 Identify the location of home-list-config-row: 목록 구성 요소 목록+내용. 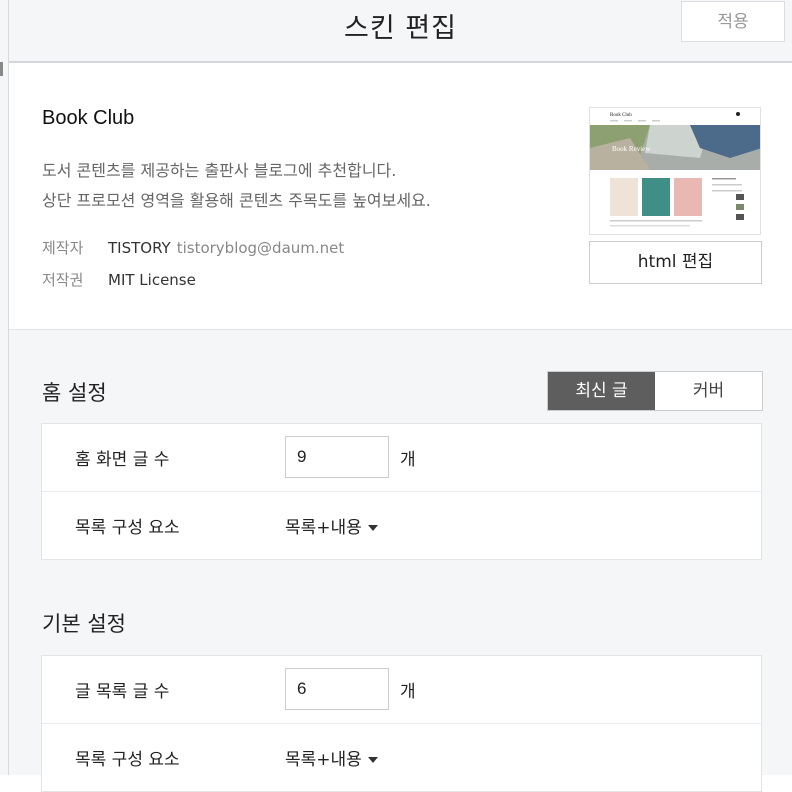
(401, 525).